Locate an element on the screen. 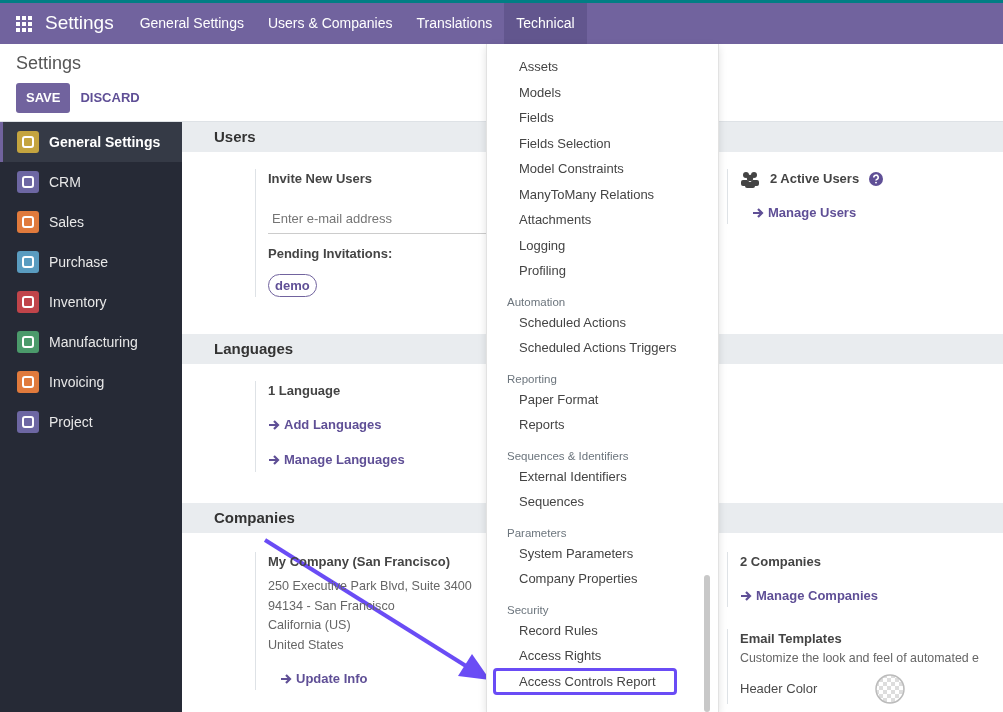 This screenshot has height=712, width=1003. settings-link: Add Languages is located at coordinates (325, 425).